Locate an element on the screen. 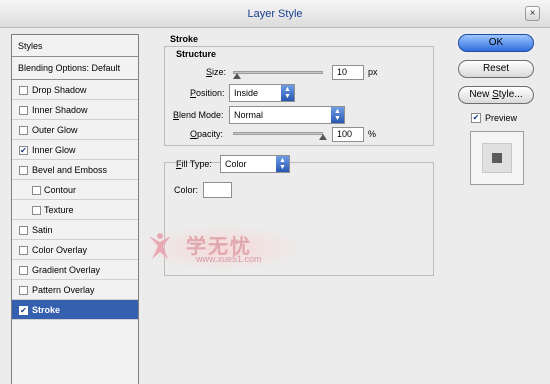 Image resolution: width=550 pixels, height=384 pixels. texture-checkbox is located at coordinates (36, 210).